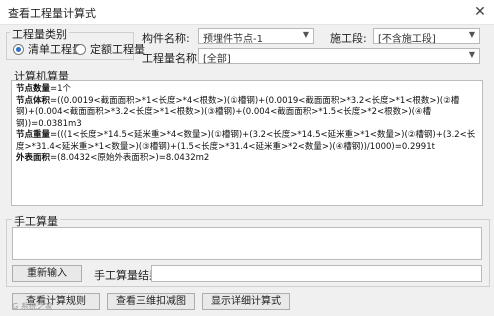 Image resolution: width=494 pixels, height=316 pixels. Describe the element at coordinates (316, 273) in the screenshot. I see `manual-result-field` at that location.